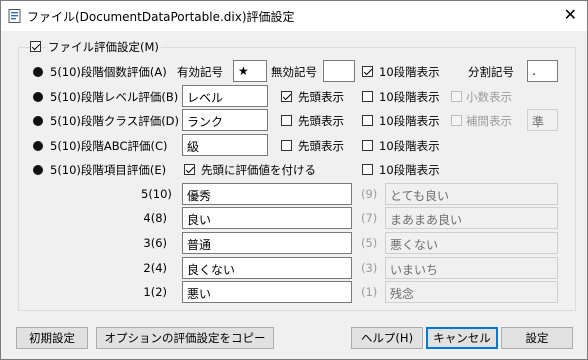 Image resolution: width=588 pixels, height=360 pixels. Describe the element at coordinates (200, 72) in the screenshot. I see `valid-symbol-label: 有効記号` at that location.